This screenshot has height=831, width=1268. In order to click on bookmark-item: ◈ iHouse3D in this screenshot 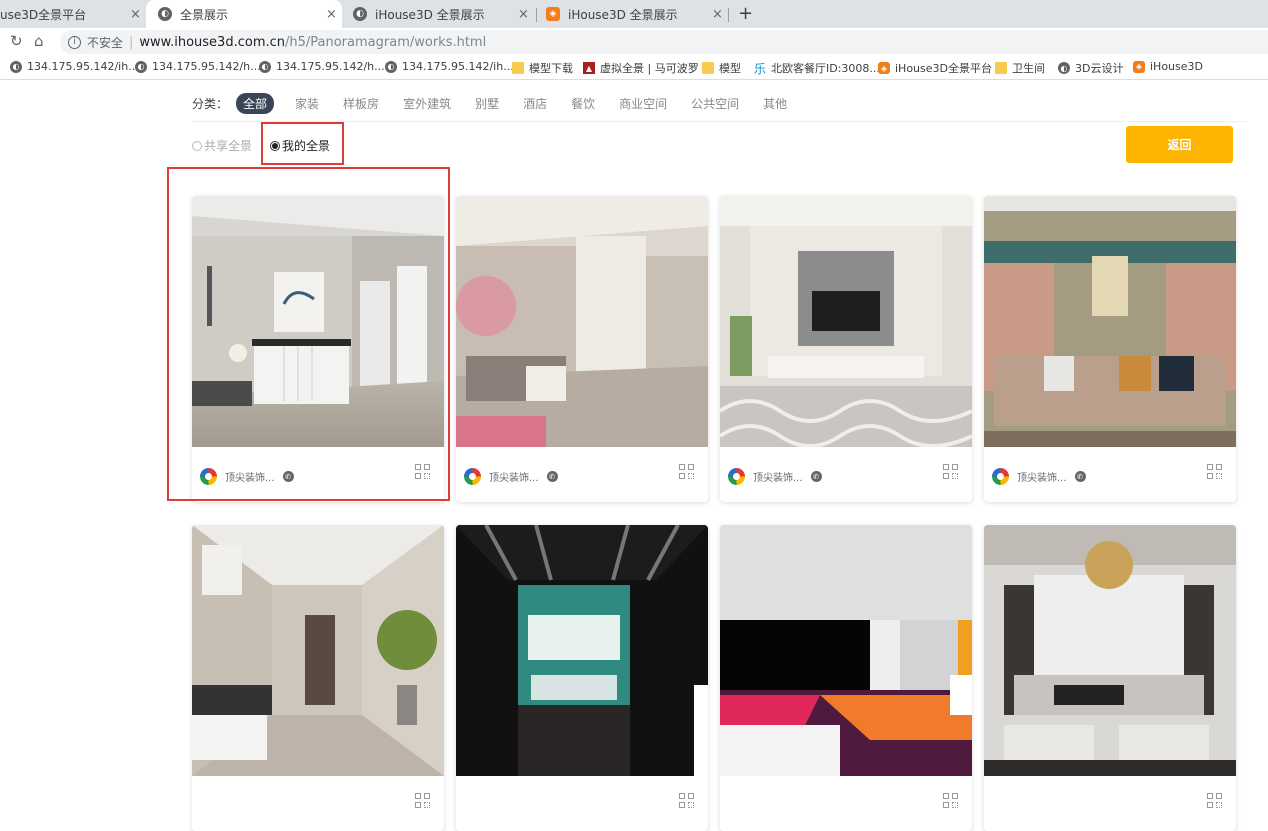, I will do `click(1168, 66)`.